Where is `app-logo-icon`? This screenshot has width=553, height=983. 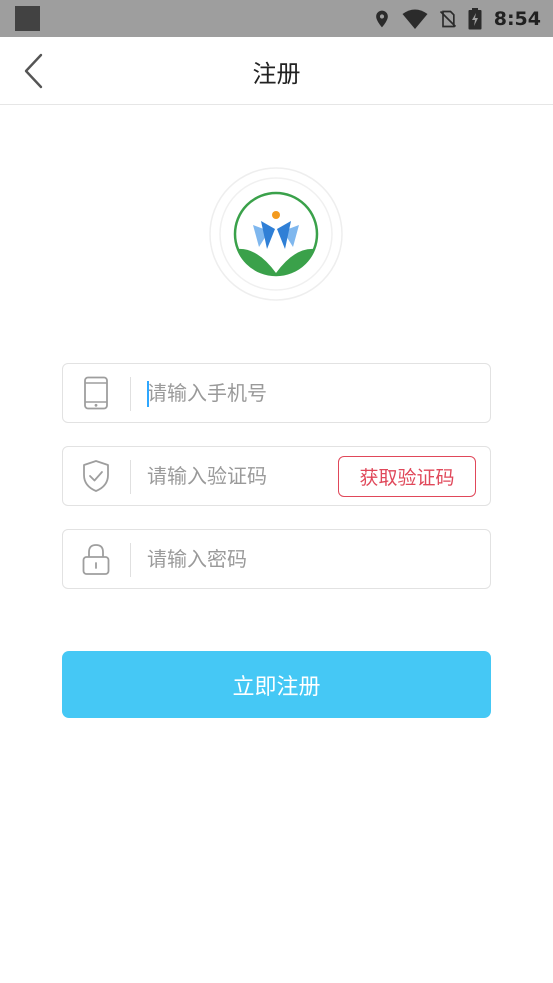 app-logo-icon is located at coordinates (276, 234).